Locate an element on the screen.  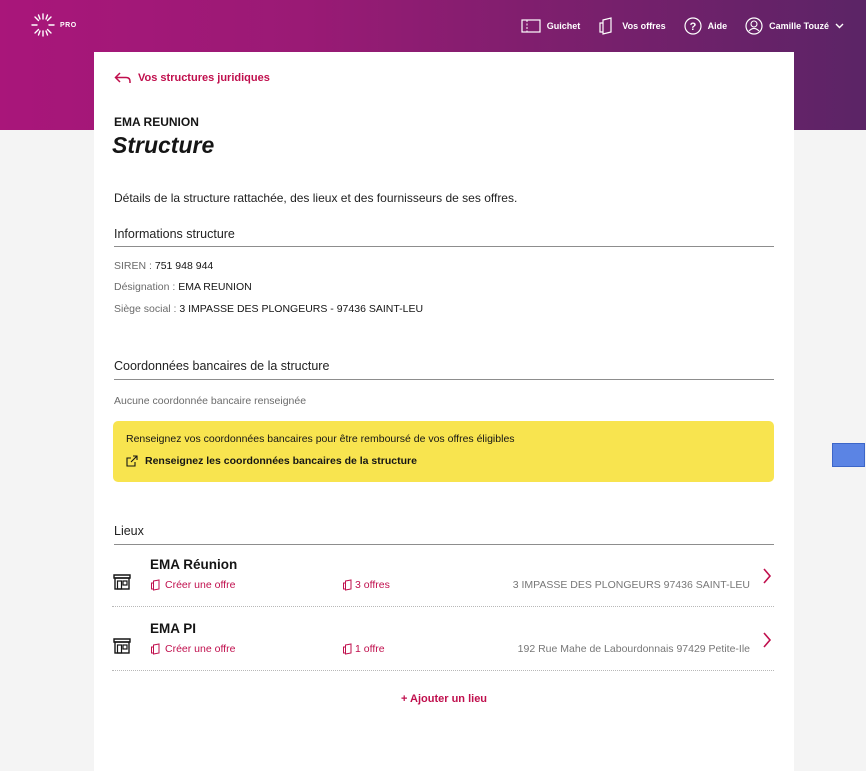
designation-row: Désignation : EMA REUNION is located at coordinates (183, 287).